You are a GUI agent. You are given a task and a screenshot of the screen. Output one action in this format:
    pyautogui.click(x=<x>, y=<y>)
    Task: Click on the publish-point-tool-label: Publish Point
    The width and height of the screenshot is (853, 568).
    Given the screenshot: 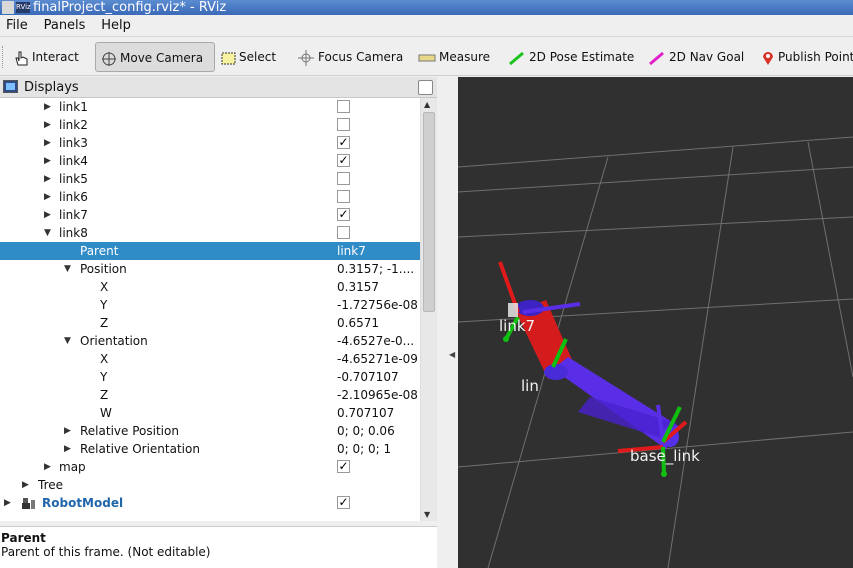 What is the action you would take?
    pyautogui.click(x=815, y=57)
    